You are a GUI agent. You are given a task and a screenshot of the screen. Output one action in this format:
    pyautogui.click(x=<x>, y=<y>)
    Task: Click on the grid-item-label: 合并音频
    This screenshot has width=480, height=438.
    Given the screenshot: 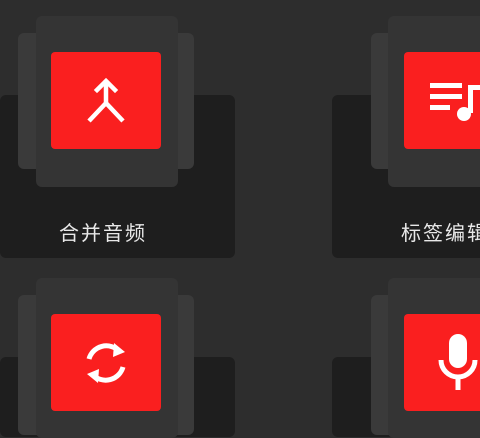 What is the action you would take?
    pyautogui.click(x=103, y=233)
    